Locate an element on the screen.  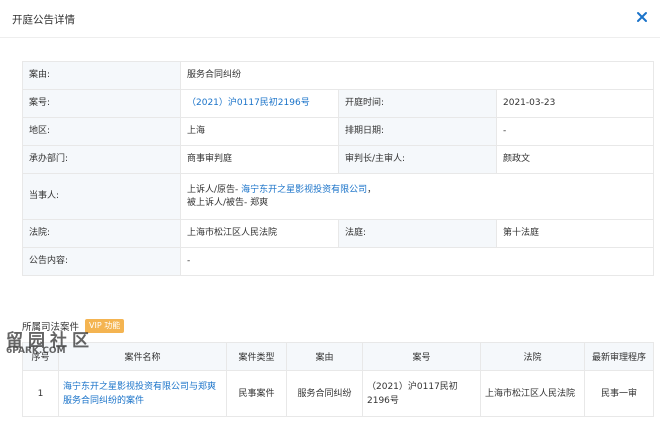
judge-label: 审判长/主审人: is located at coordinates (417, 159).